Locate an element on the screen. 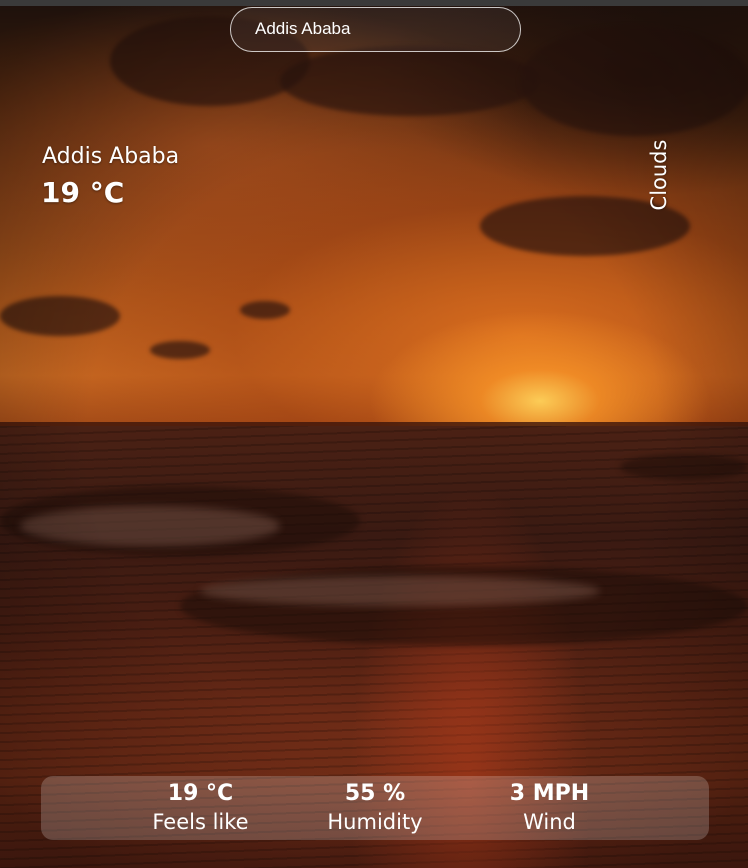 The image size is (748, 868). humidity-stat: 55 % Humidity is located at coordinates (375, 808).